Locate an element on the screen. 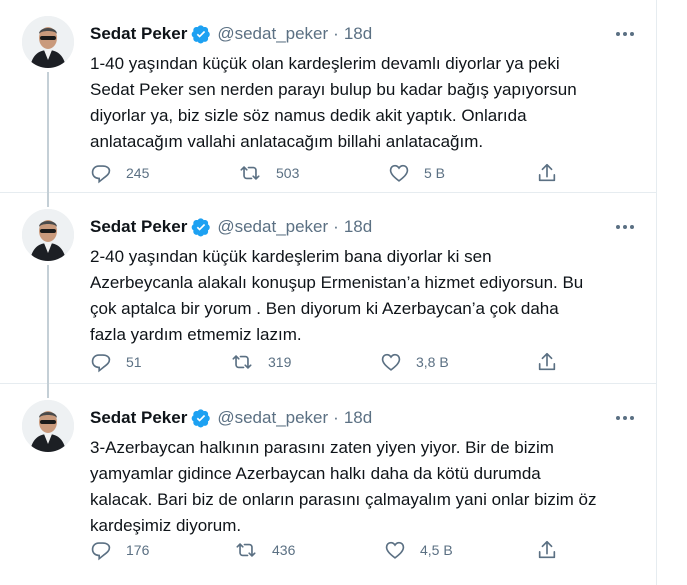  reply-count: 245 is located at coordinates (138, 173).